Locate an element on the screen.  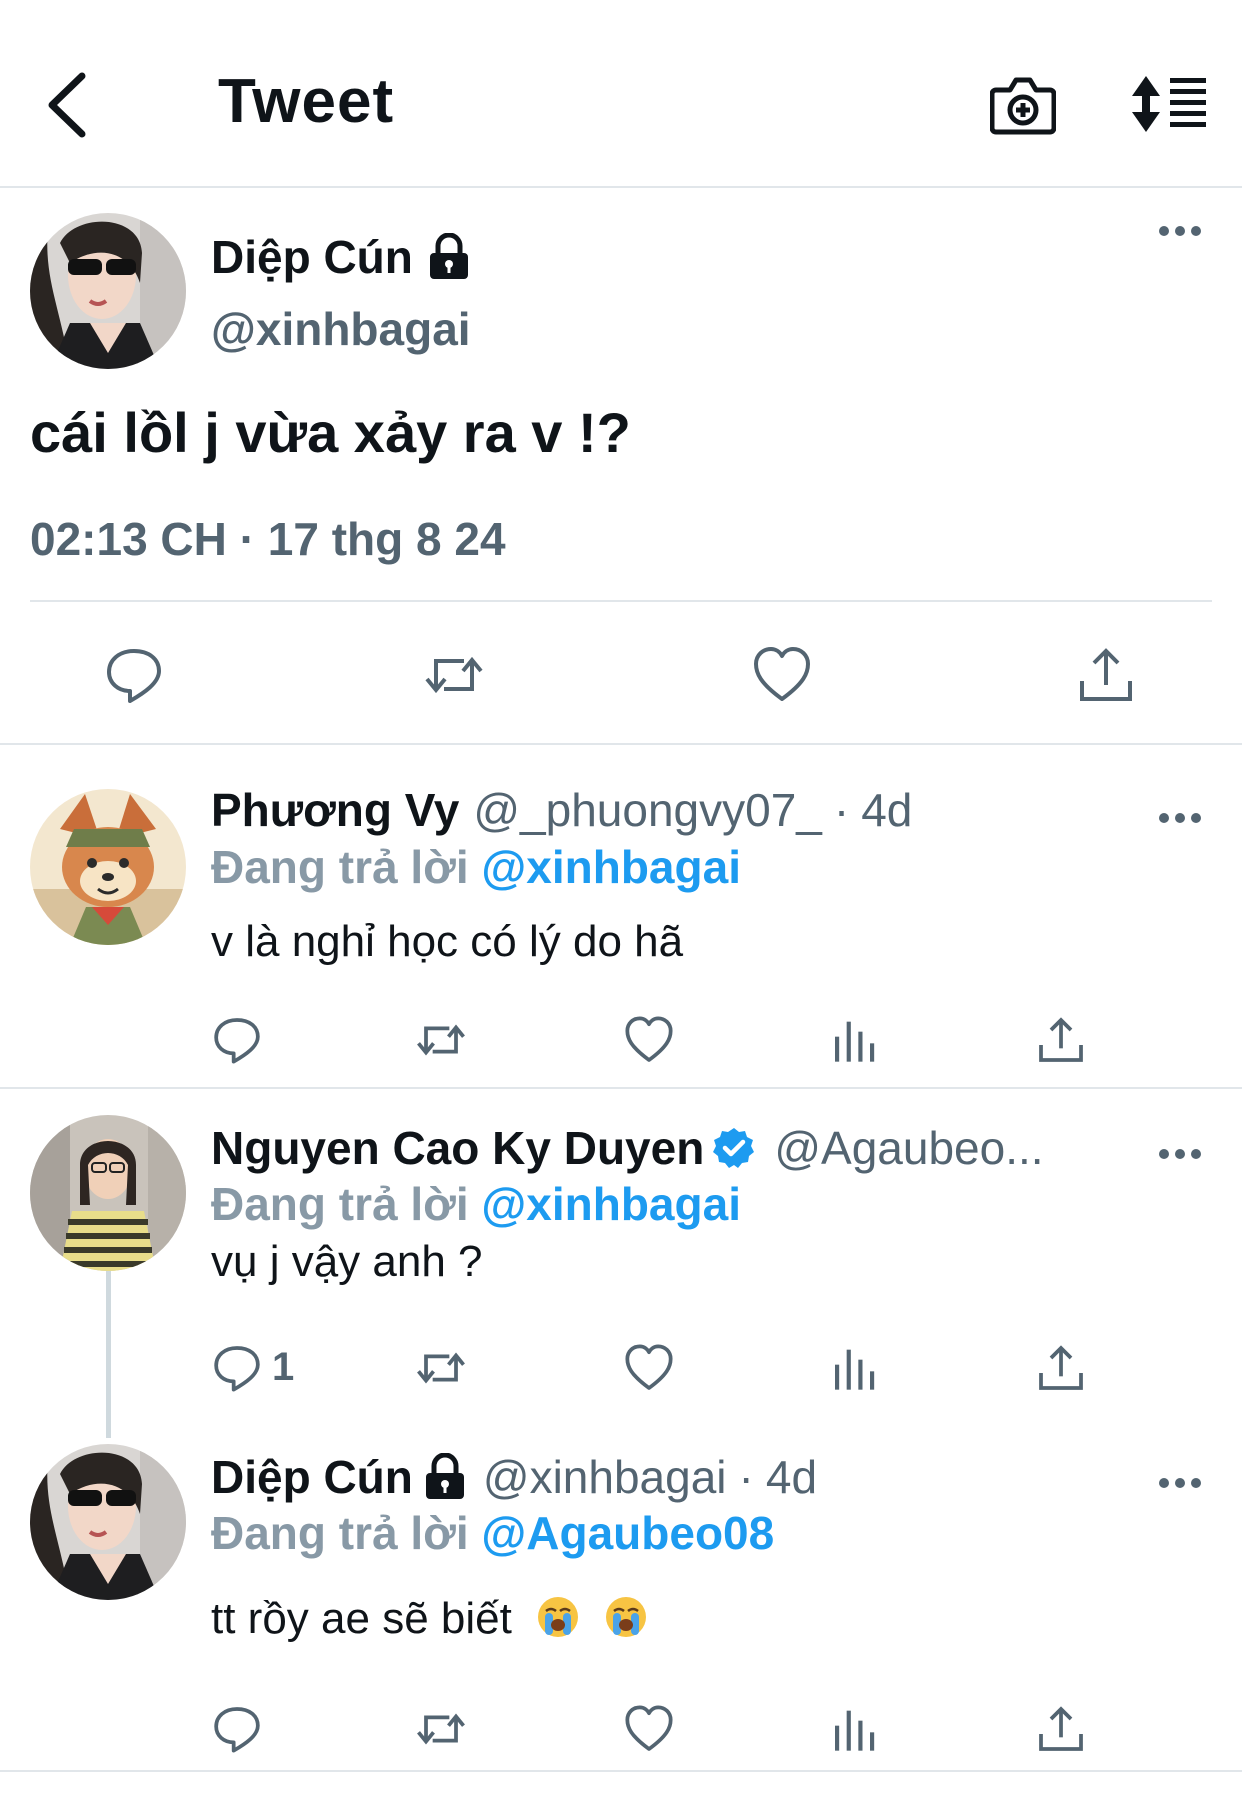
reply-header: Phương Vy @_phuongvy07_ · 4d is located at coordinates (561, 810).